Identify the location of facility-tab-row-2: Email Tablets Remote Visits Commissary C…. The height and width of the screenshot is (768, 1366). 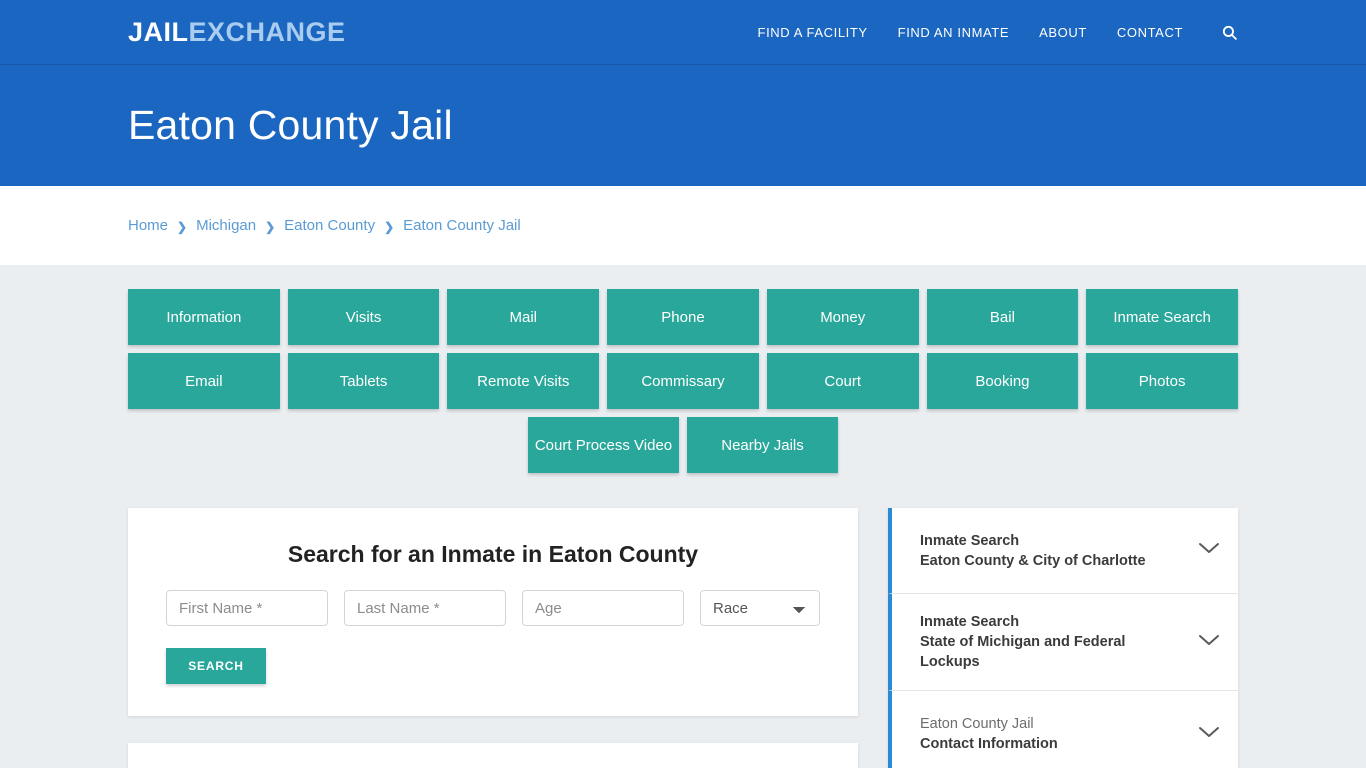
(683, 381).